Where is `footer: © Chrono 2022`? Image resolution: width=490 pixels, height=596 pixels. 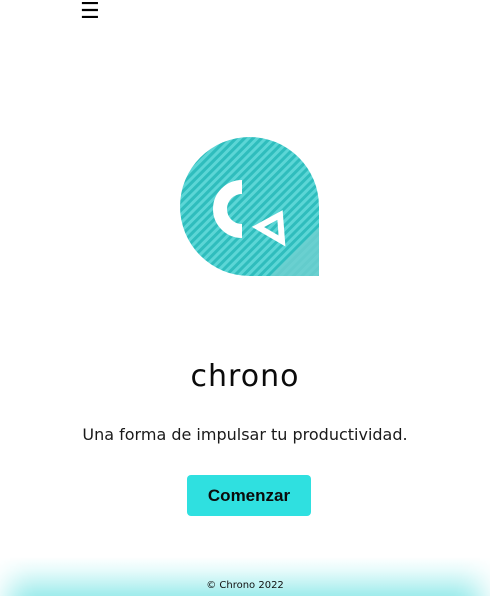 footer: © Chrono 2022 is located at coordinates (245, 576).